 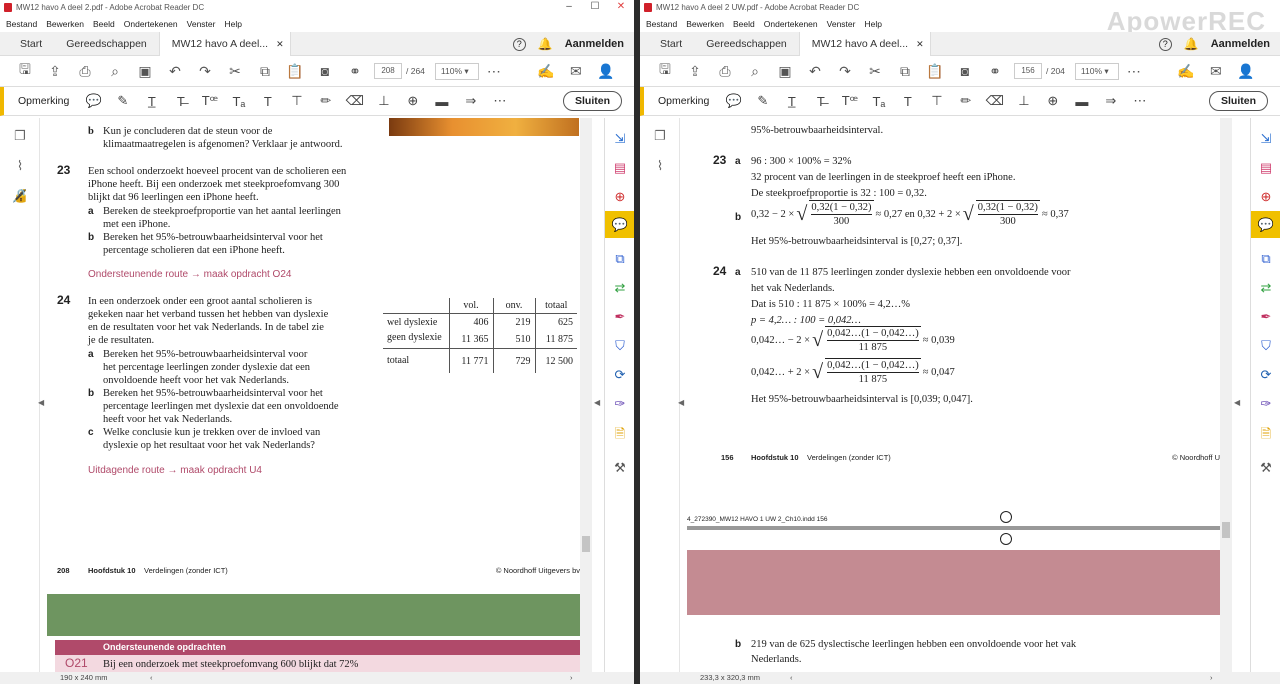 What do you see at coordinates (189, 274) in the screenshot?
I see `route-link-o24: Ondersteunende route → maak opdracht O24` at bounding box center [189, 274].